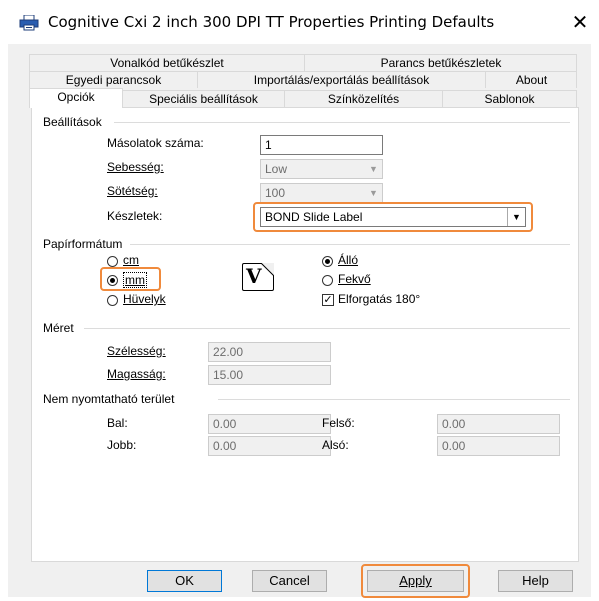  I want to click on help-button: Help, so click(535, 581).